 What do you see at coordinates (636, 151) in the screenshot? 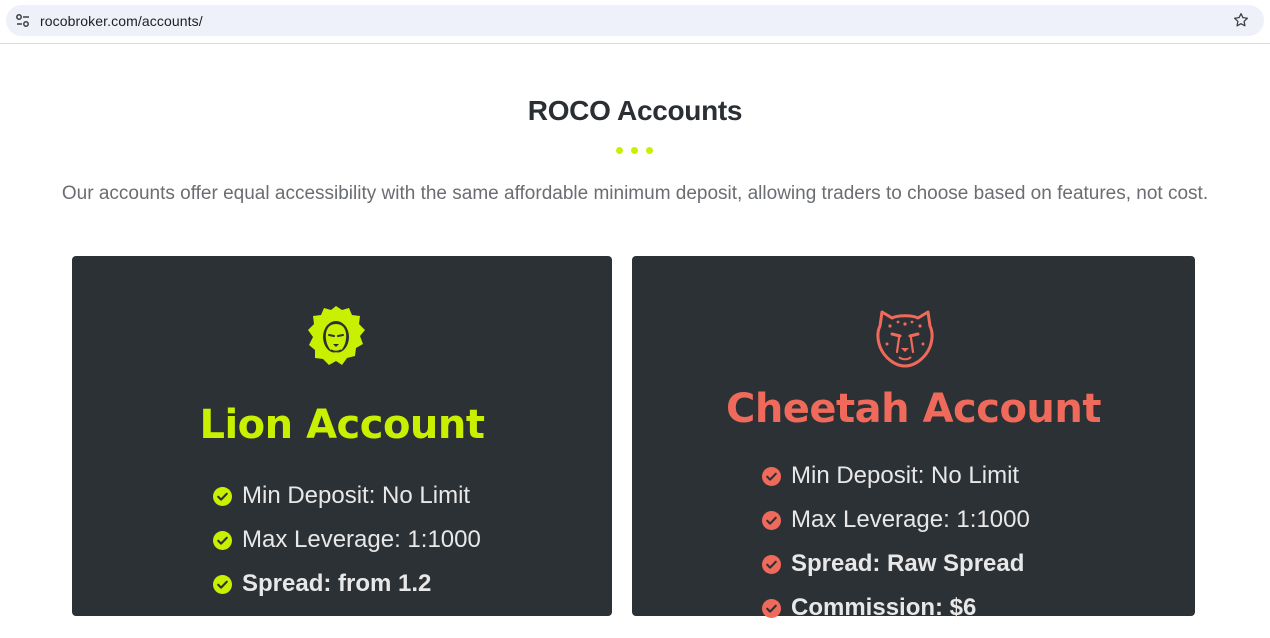
I see `title-divider-dots` at bounding box center [636, 151].